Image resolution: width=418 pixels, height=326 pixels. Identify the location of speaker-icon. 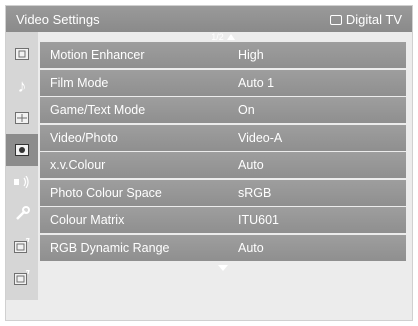
(21, 182).